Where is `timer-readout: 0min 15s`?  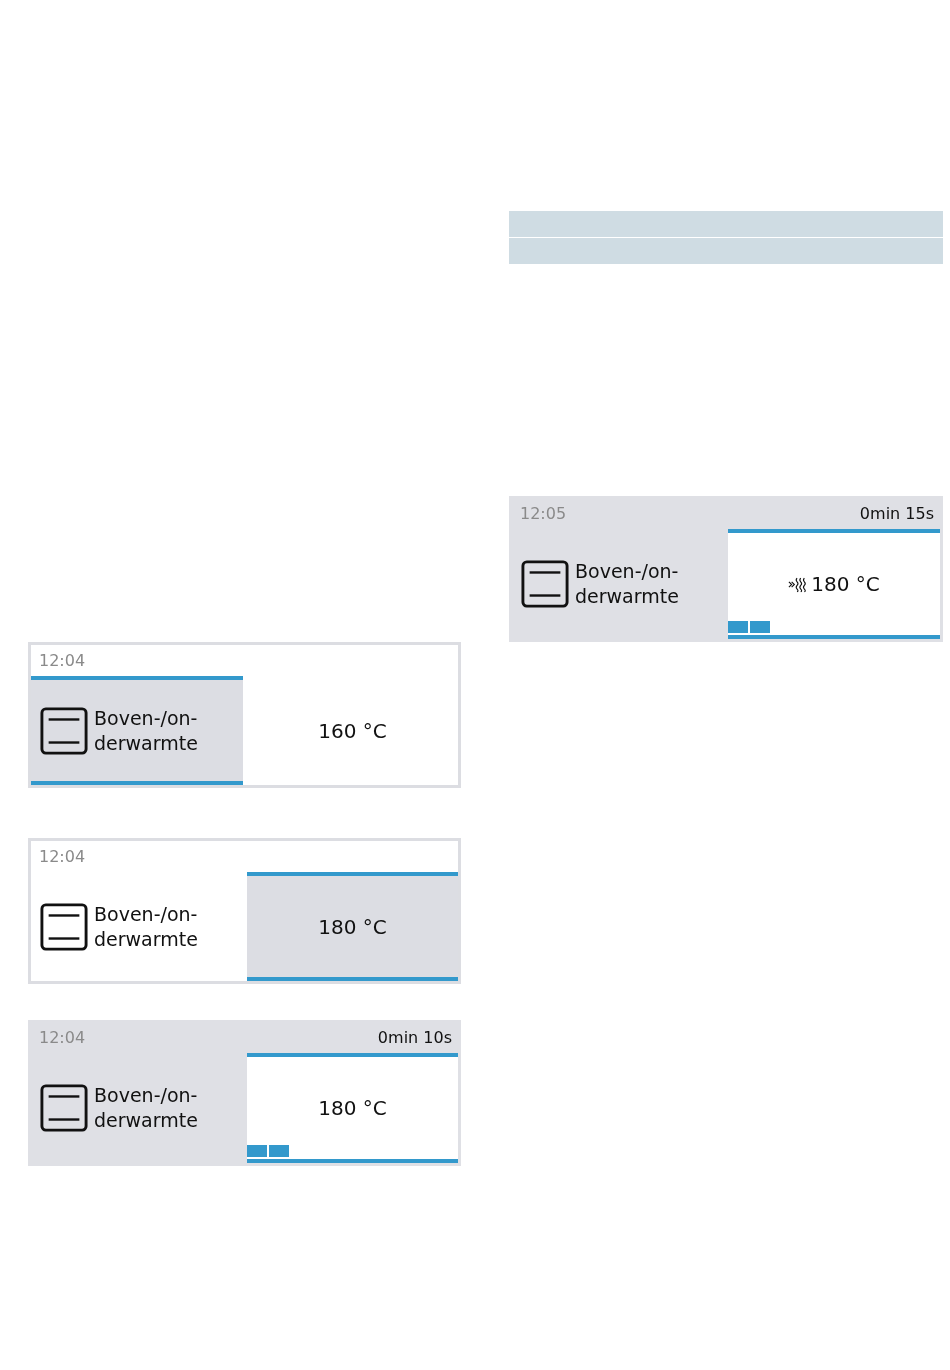
timer-readout: 0min 15s is located at coordinates (896, 513).